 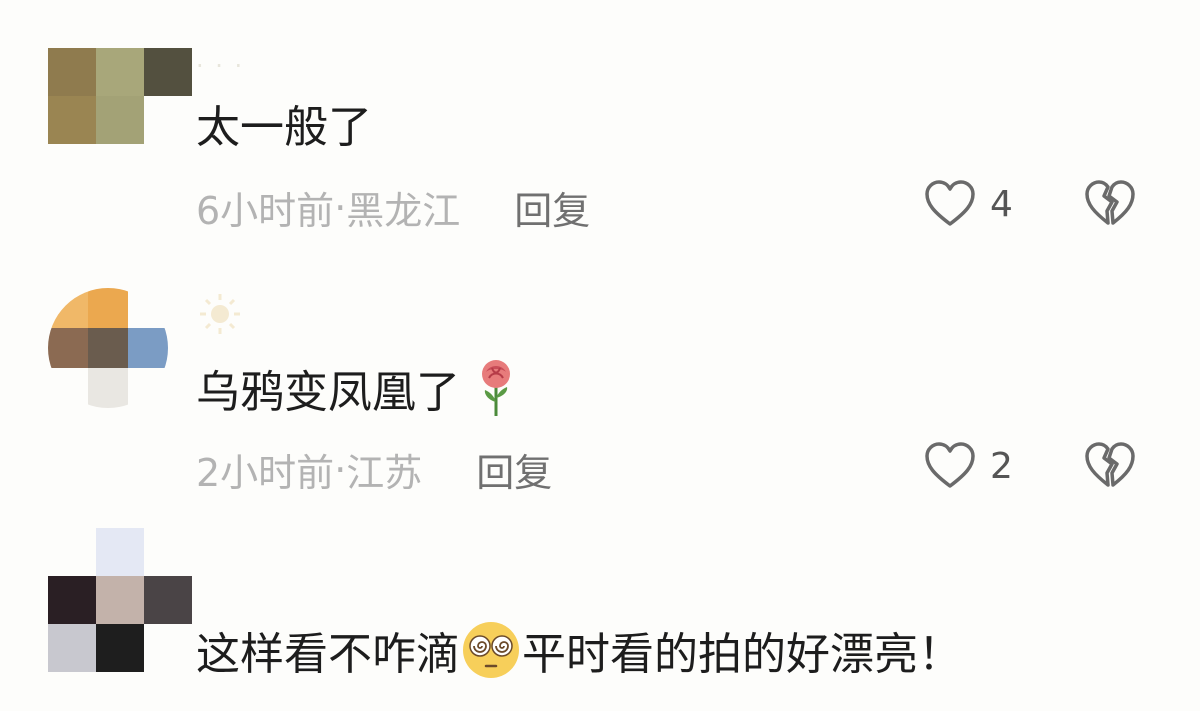 I want to click on location: 黑龙江, so click(x=403, y=211).